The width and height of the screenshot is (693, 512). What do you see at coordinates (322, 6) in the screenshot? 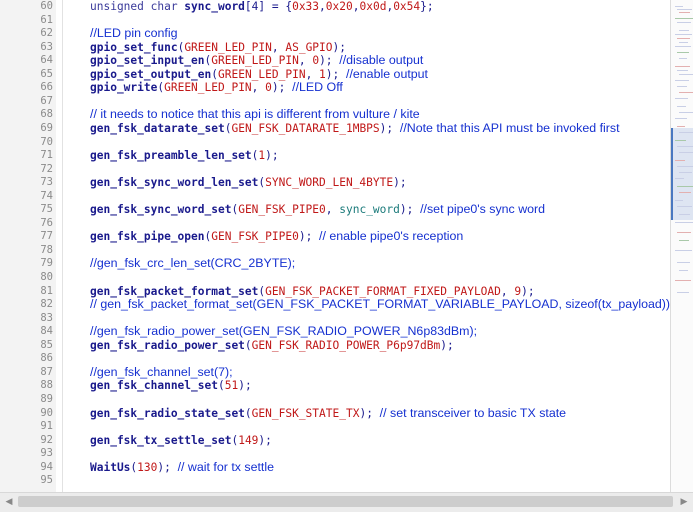
I see `code-token: ,` at bounding box center [322, 6].